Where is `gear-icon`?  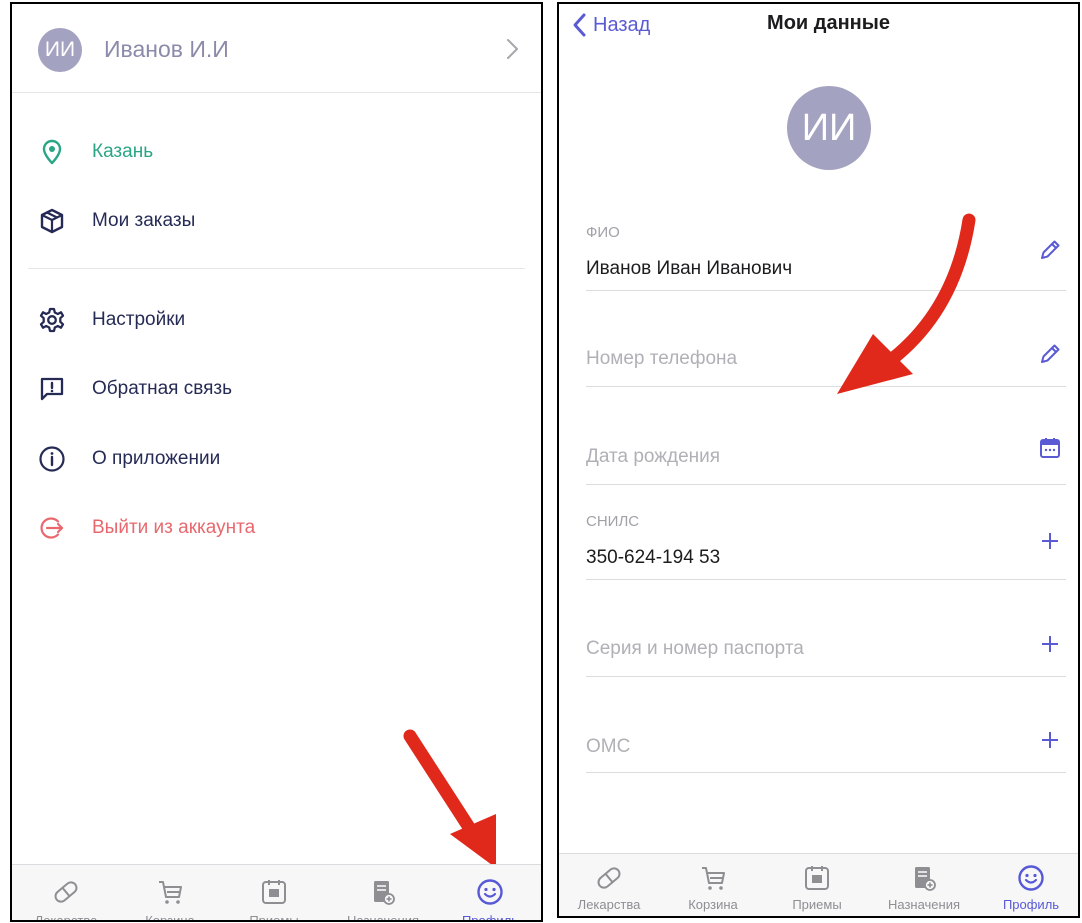 gear-icon is located at coordinates (52, 320).